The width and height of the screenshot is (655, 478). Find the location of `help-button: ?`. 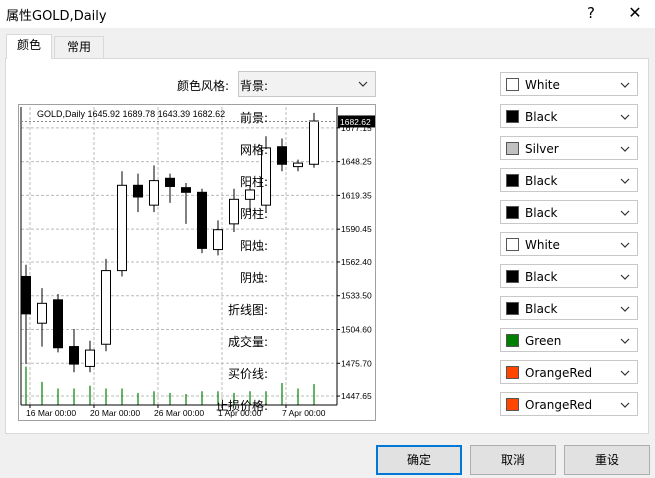

help-button: ? is located at coordinates (591, 13).